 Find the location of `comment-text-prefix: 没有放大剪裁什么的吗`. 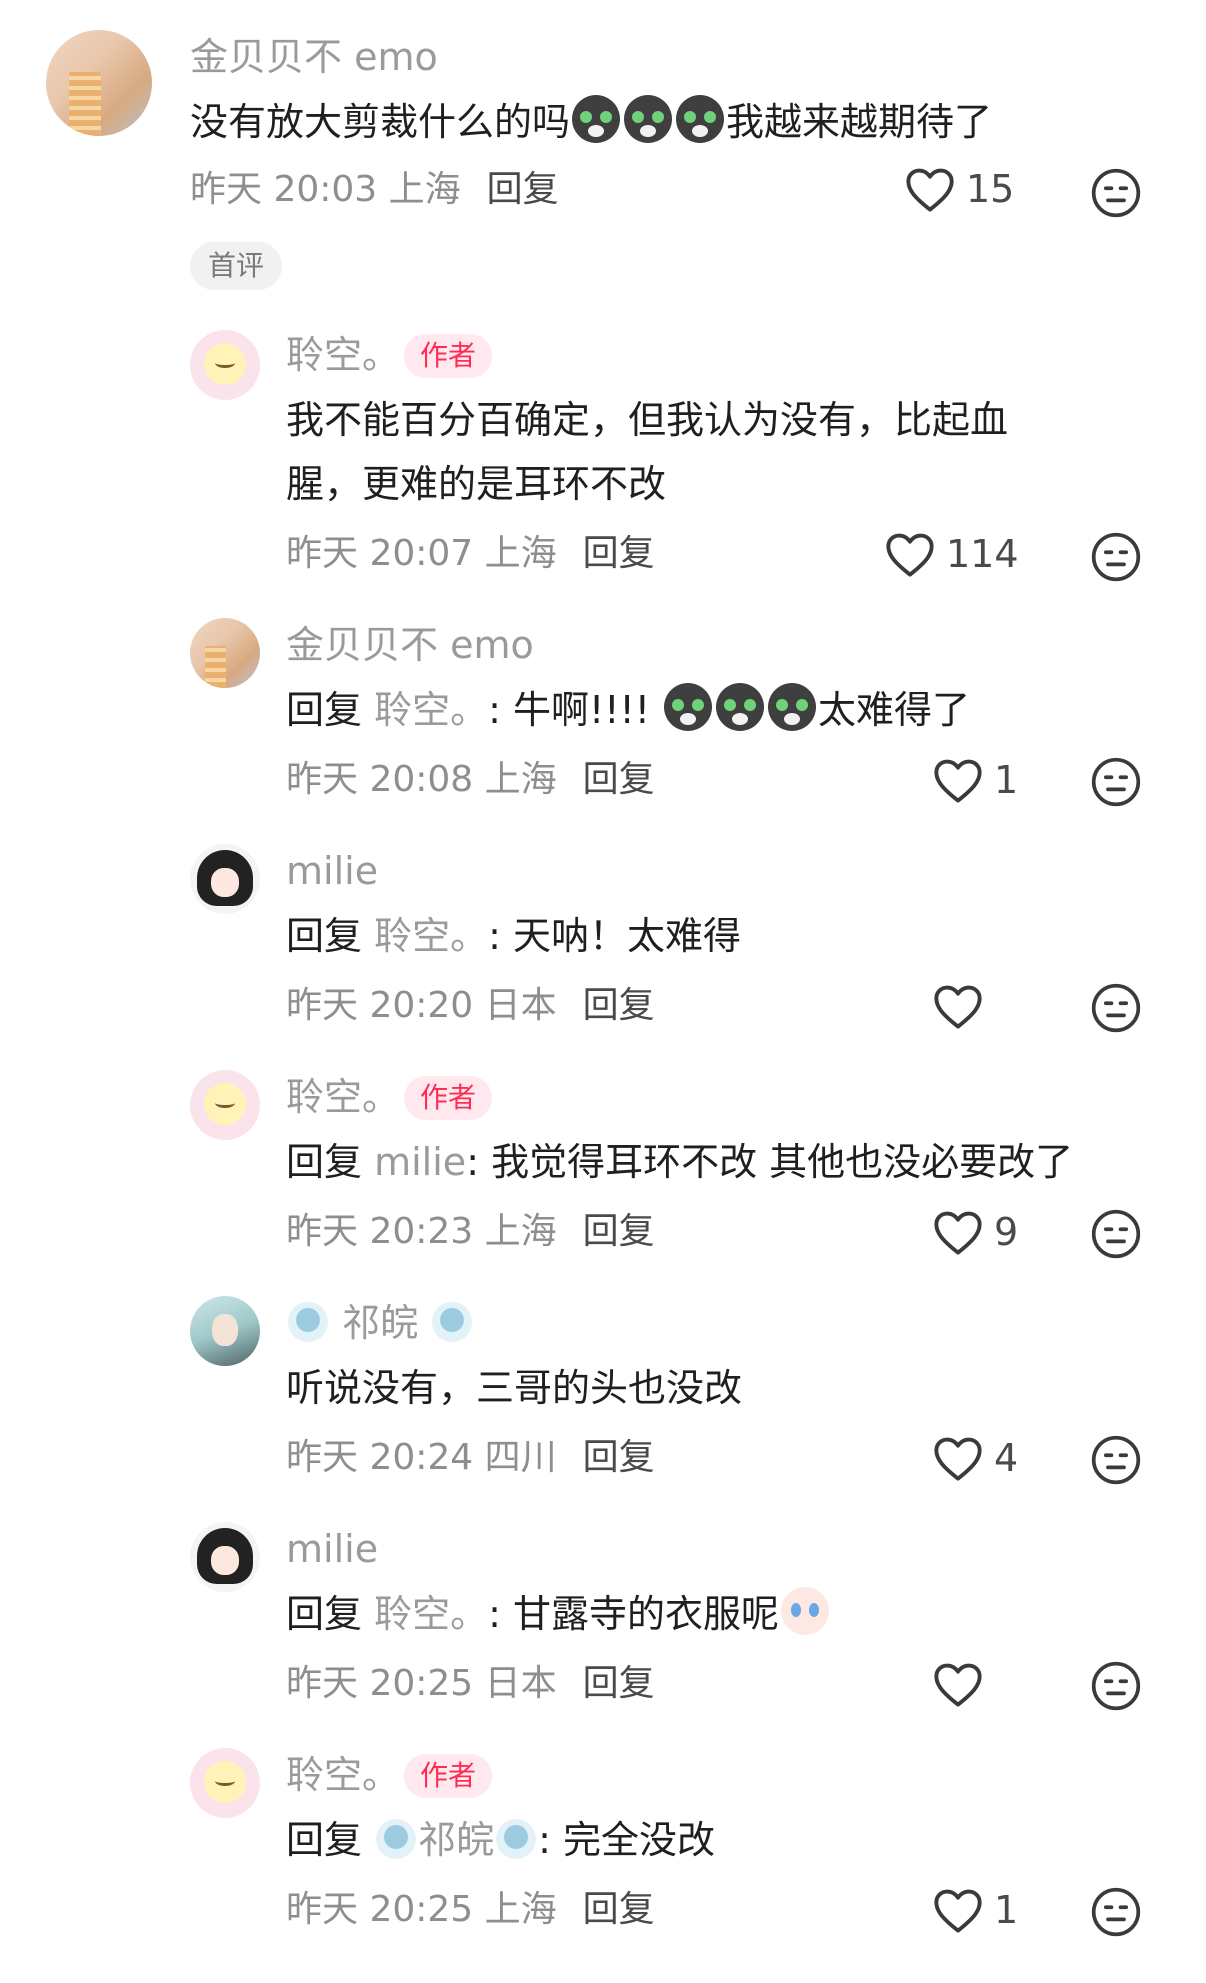

comment-text-prefix: 没有放大剪裁什么的吗 is located at coordinates (380, 122).